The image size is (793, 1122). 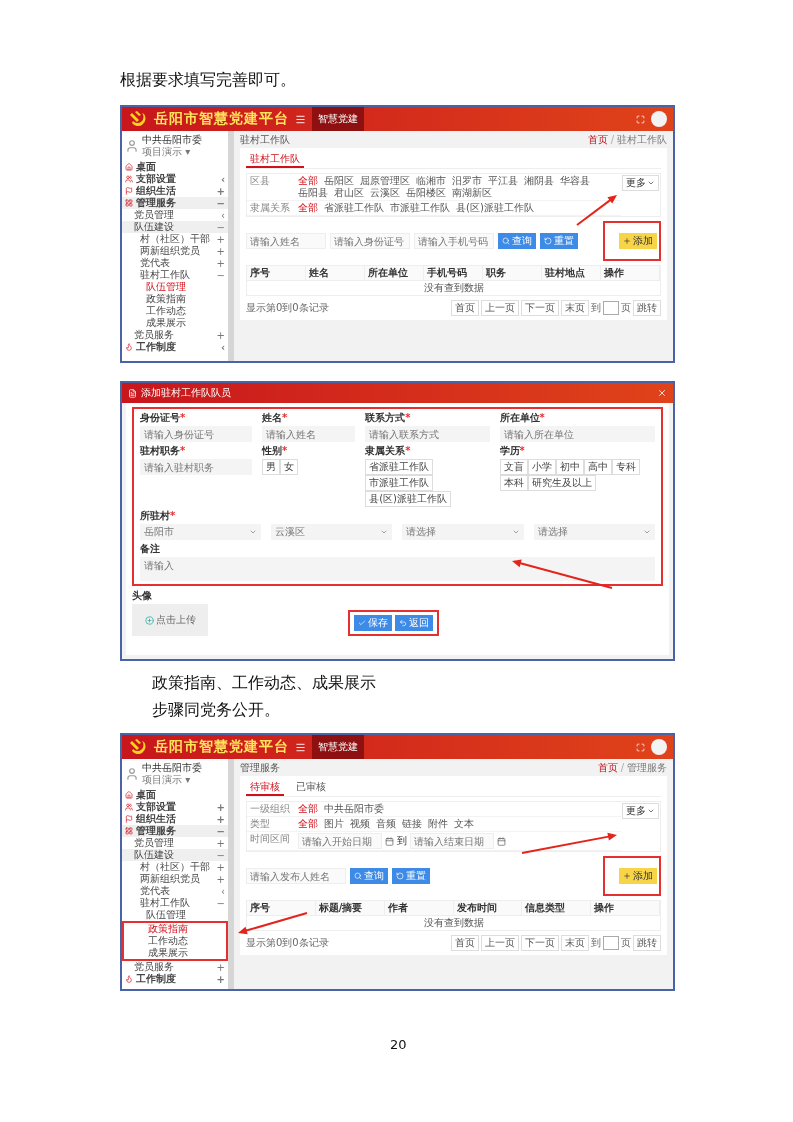 What do you see at coordinates (420, 208) in the screenshot?
I see `filter-option: 市派驻工作队` at bounding box center [420, 208].